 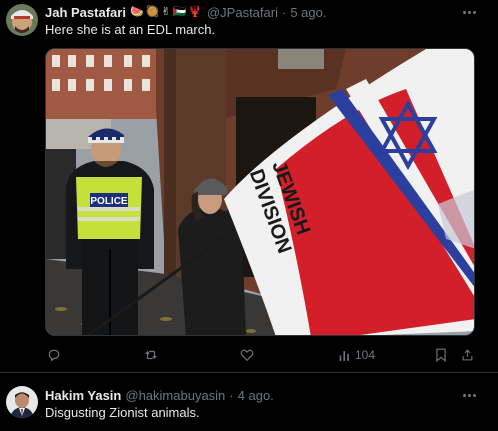 I want to click on retweet-icon, so click(x=151, y=355).